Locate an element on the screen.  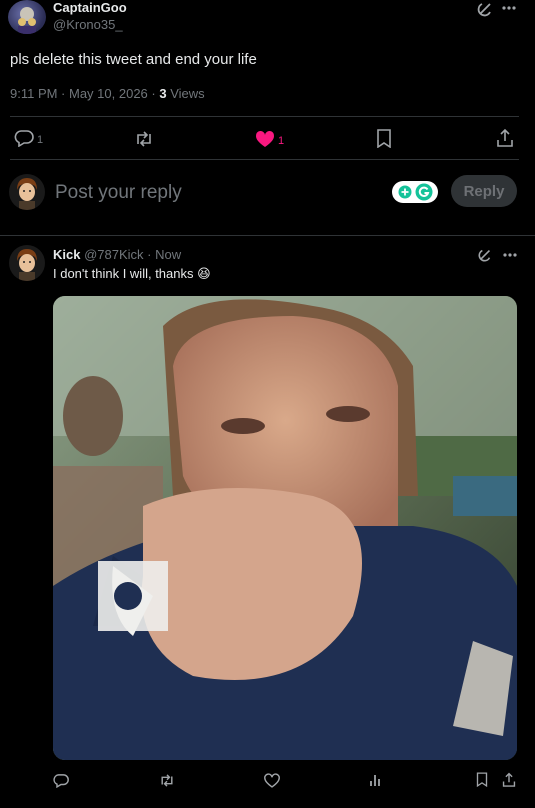
post-text: pls delete this tweet and end your life is located at coordinates (133, 59).